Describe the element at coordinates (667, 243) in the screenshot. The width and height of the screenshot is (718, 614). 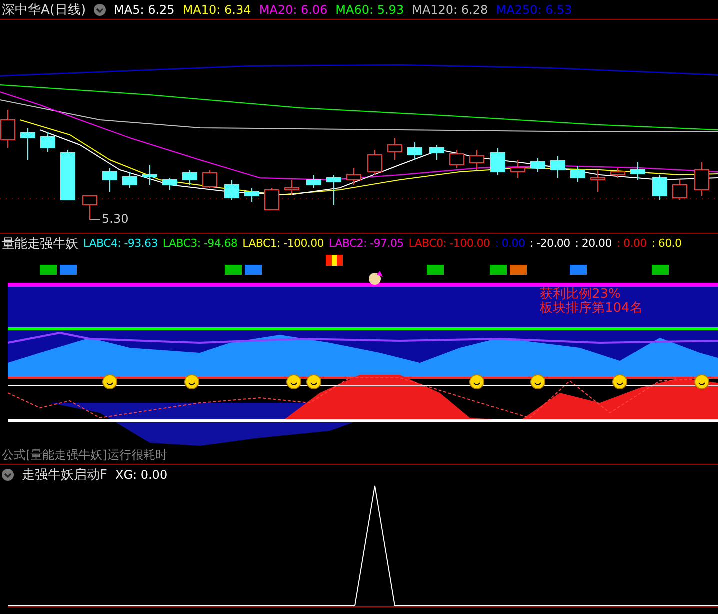
I see `legend-value: : 60.0` at that location.